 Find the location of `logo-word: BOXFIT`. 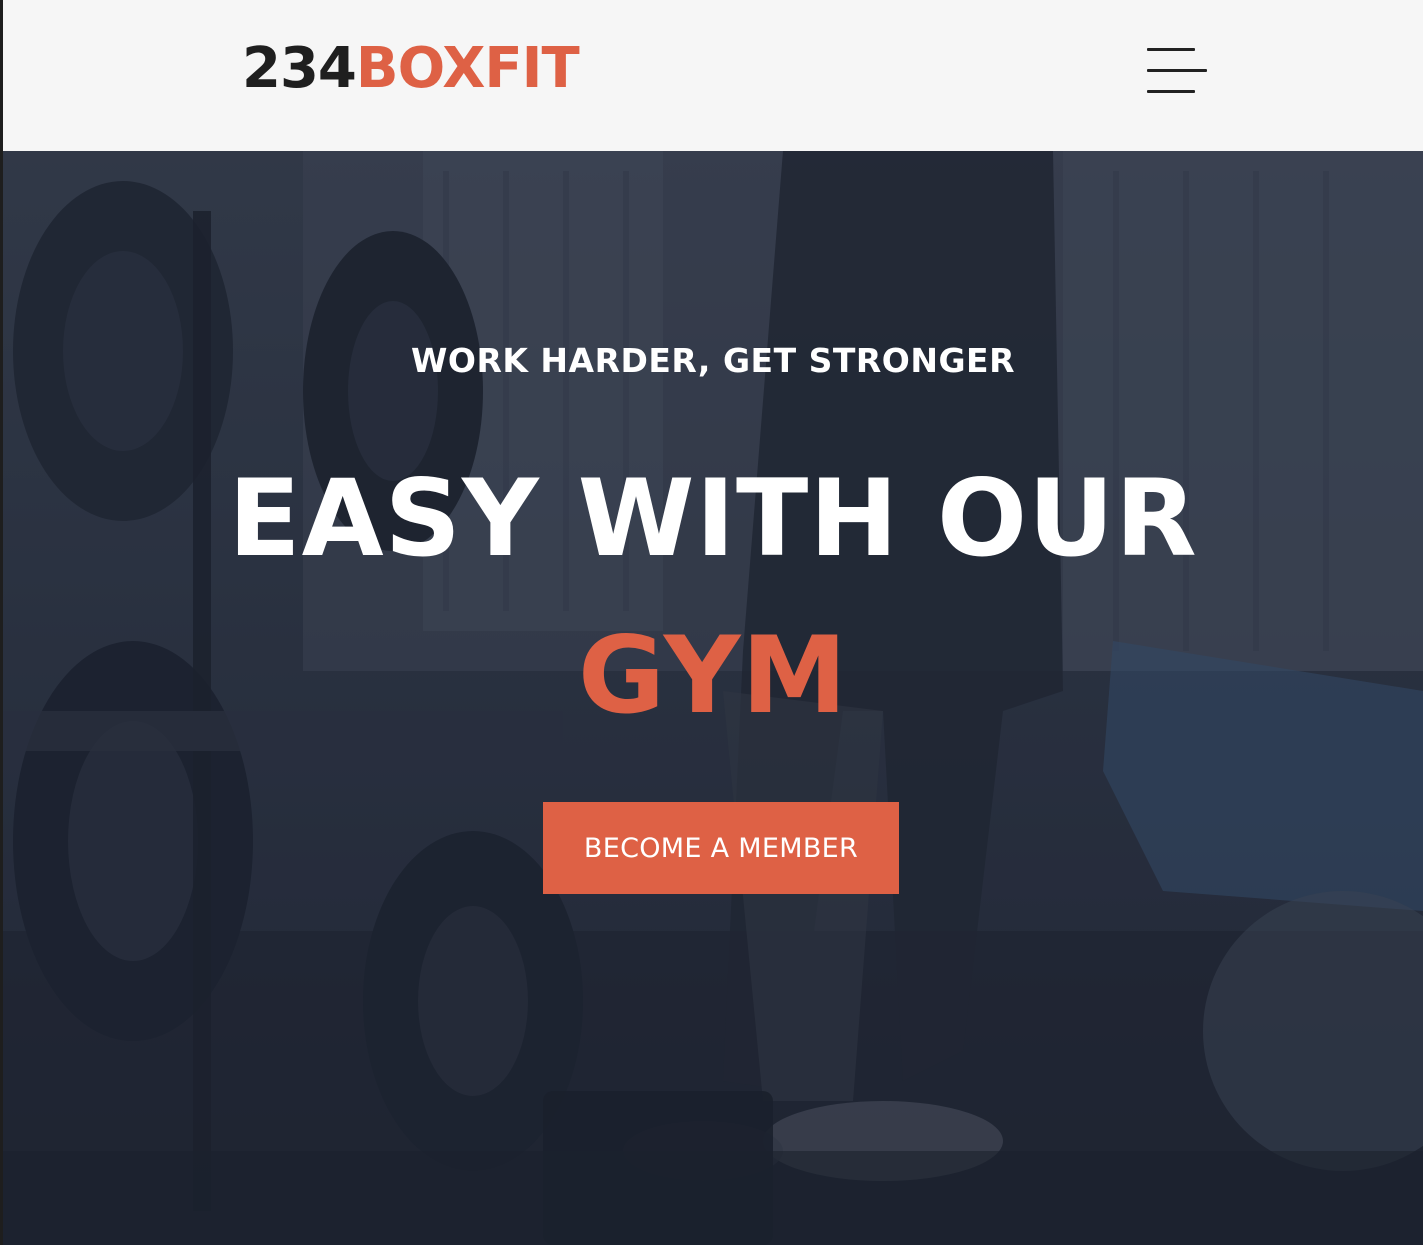

logo-word: BOXFIT is located at coordinates (467, 68).